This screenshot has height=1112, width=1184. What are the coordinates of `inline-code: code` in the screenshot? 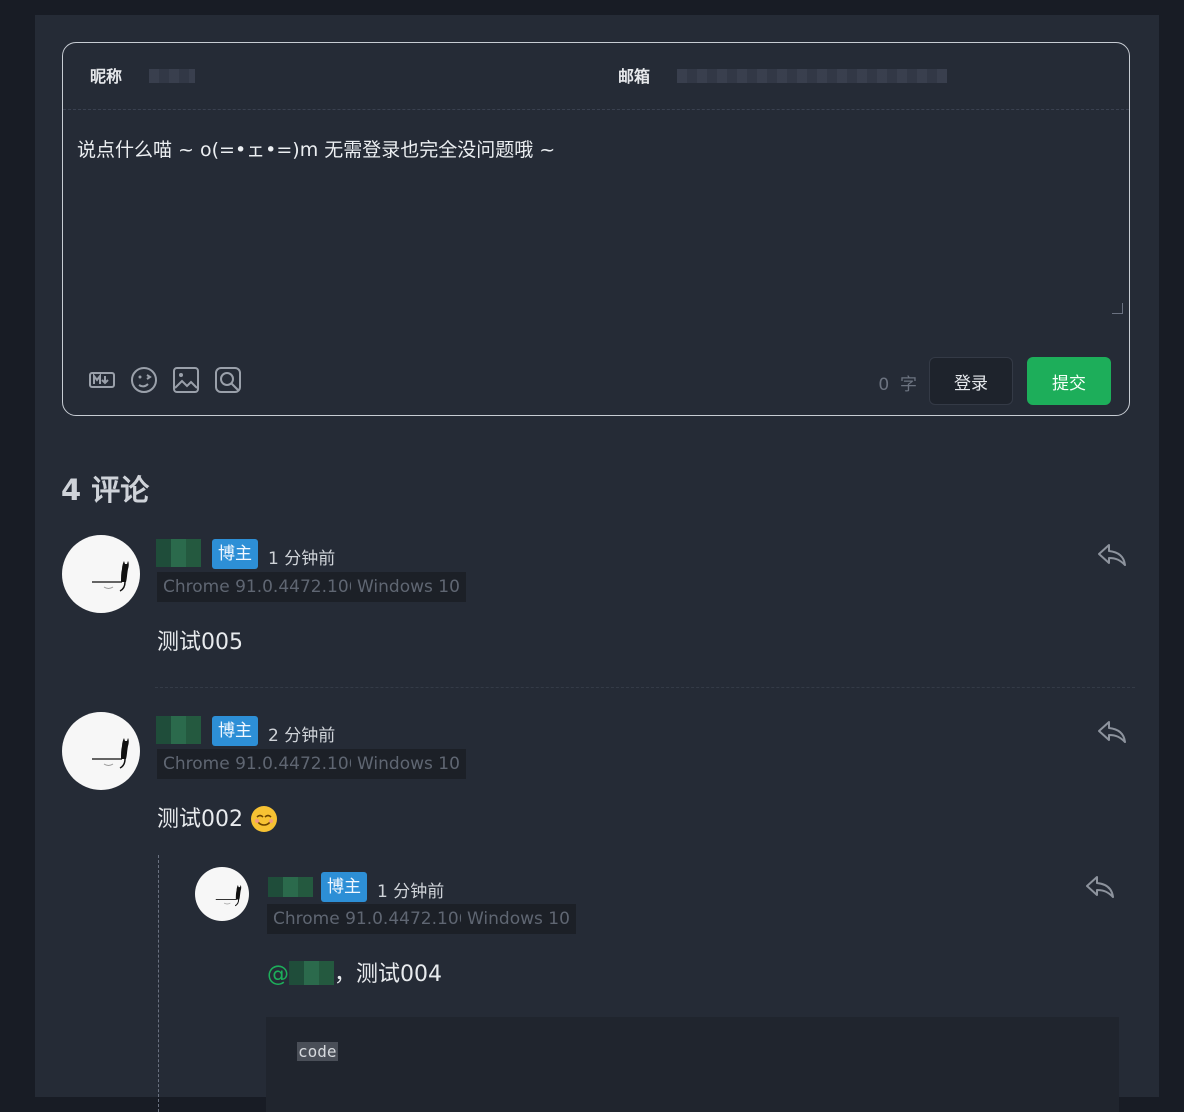 It's located at (317, 1051).